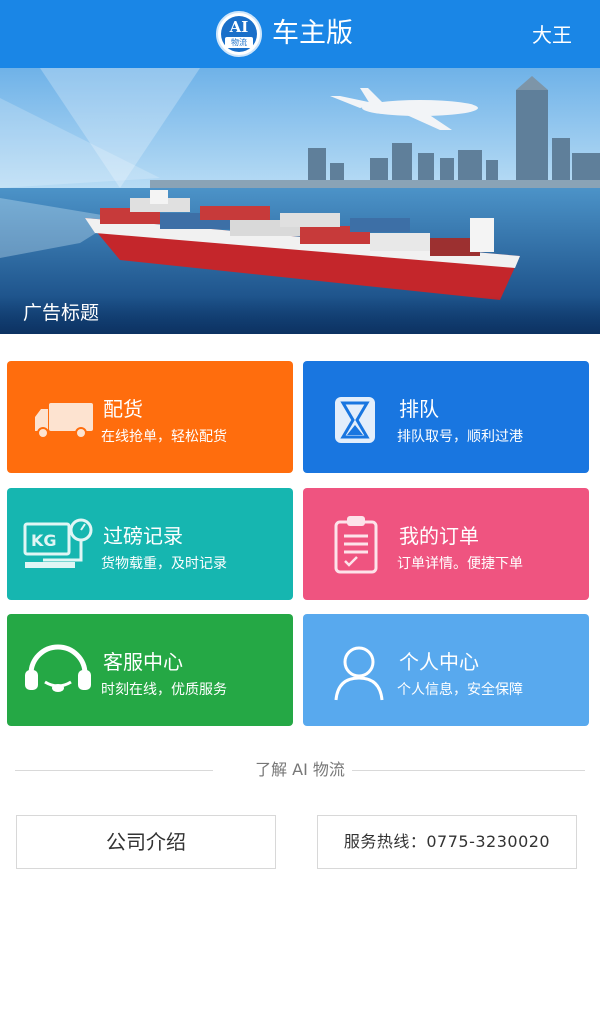 This screenshot has height=1022, width=600. I want to click on tile-my-orders: 我的订单 订单详情。便捷下单, so click(446, 544).